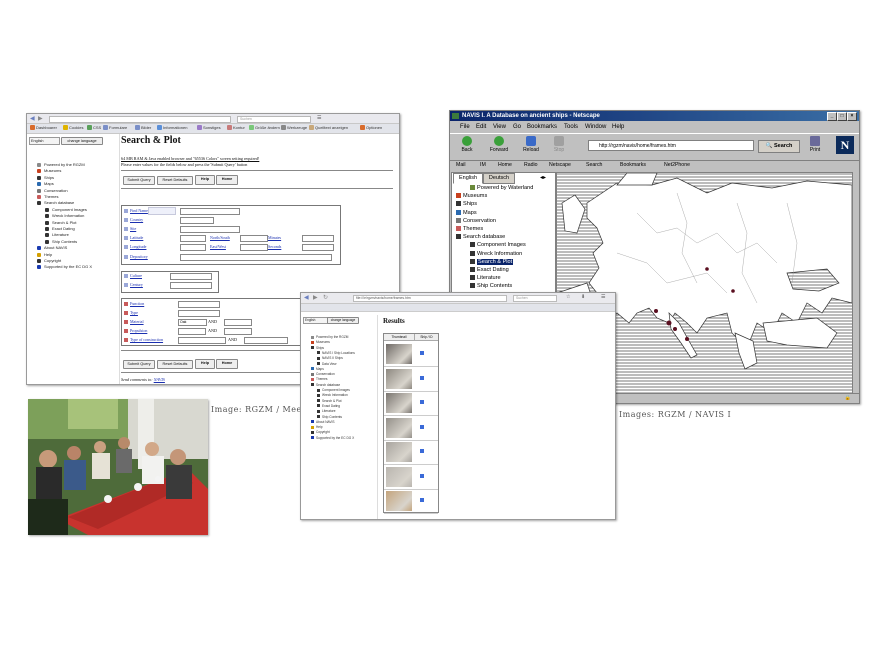 The width and height of the screenshot is (883, 647). I want to click on reload-button: Reload, so click(531, 144).